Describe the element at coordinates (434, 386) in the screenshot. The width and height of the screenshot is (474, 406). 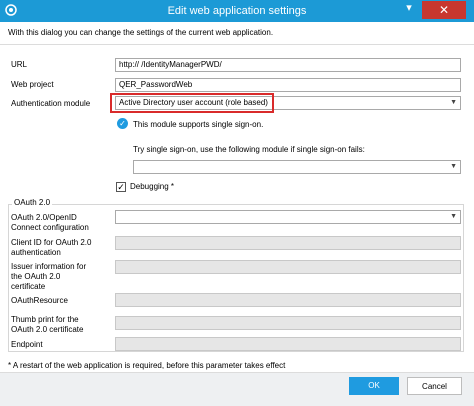
I see `cancel-button: Cancel` at that location.